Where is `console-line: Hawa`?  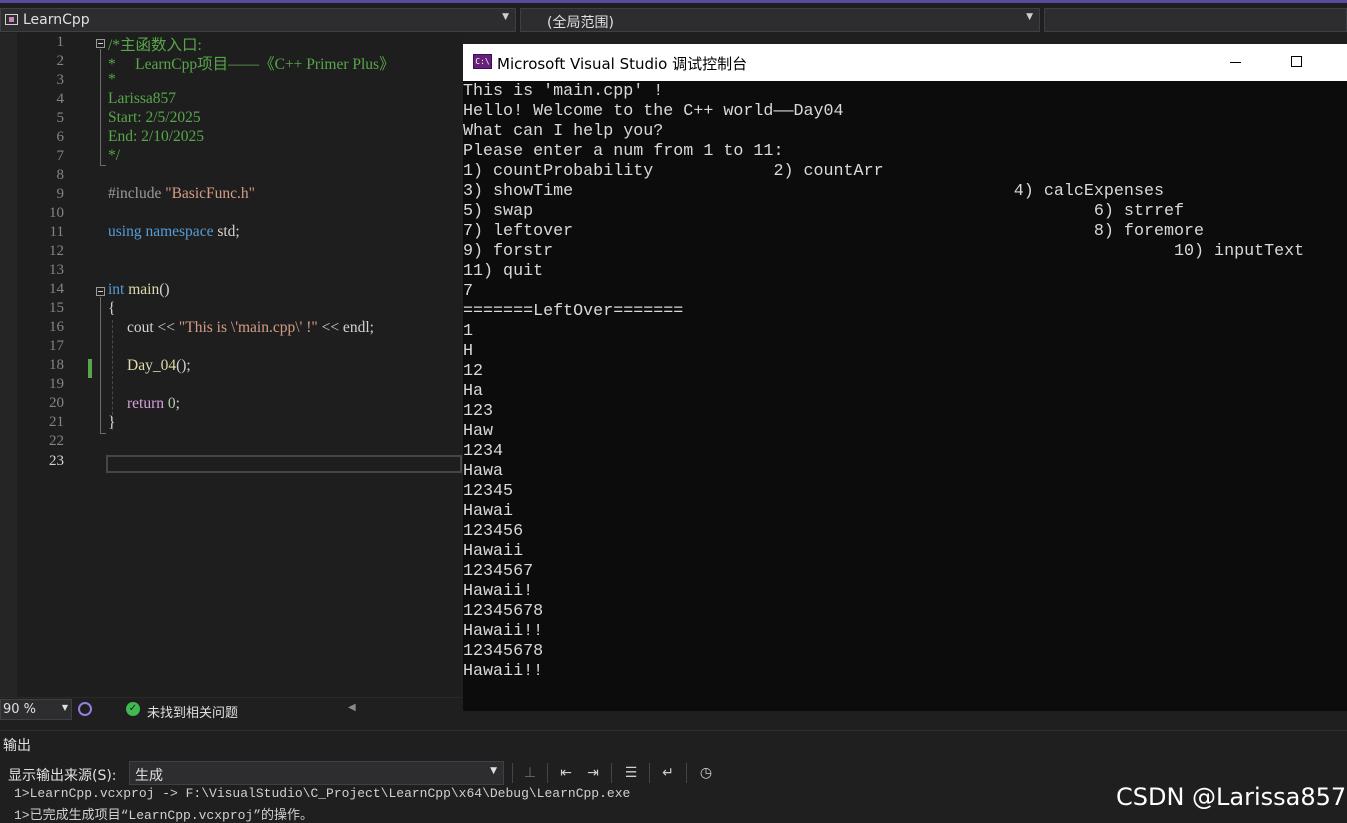 console-line: Hawa is located at coordinates (483, 471).